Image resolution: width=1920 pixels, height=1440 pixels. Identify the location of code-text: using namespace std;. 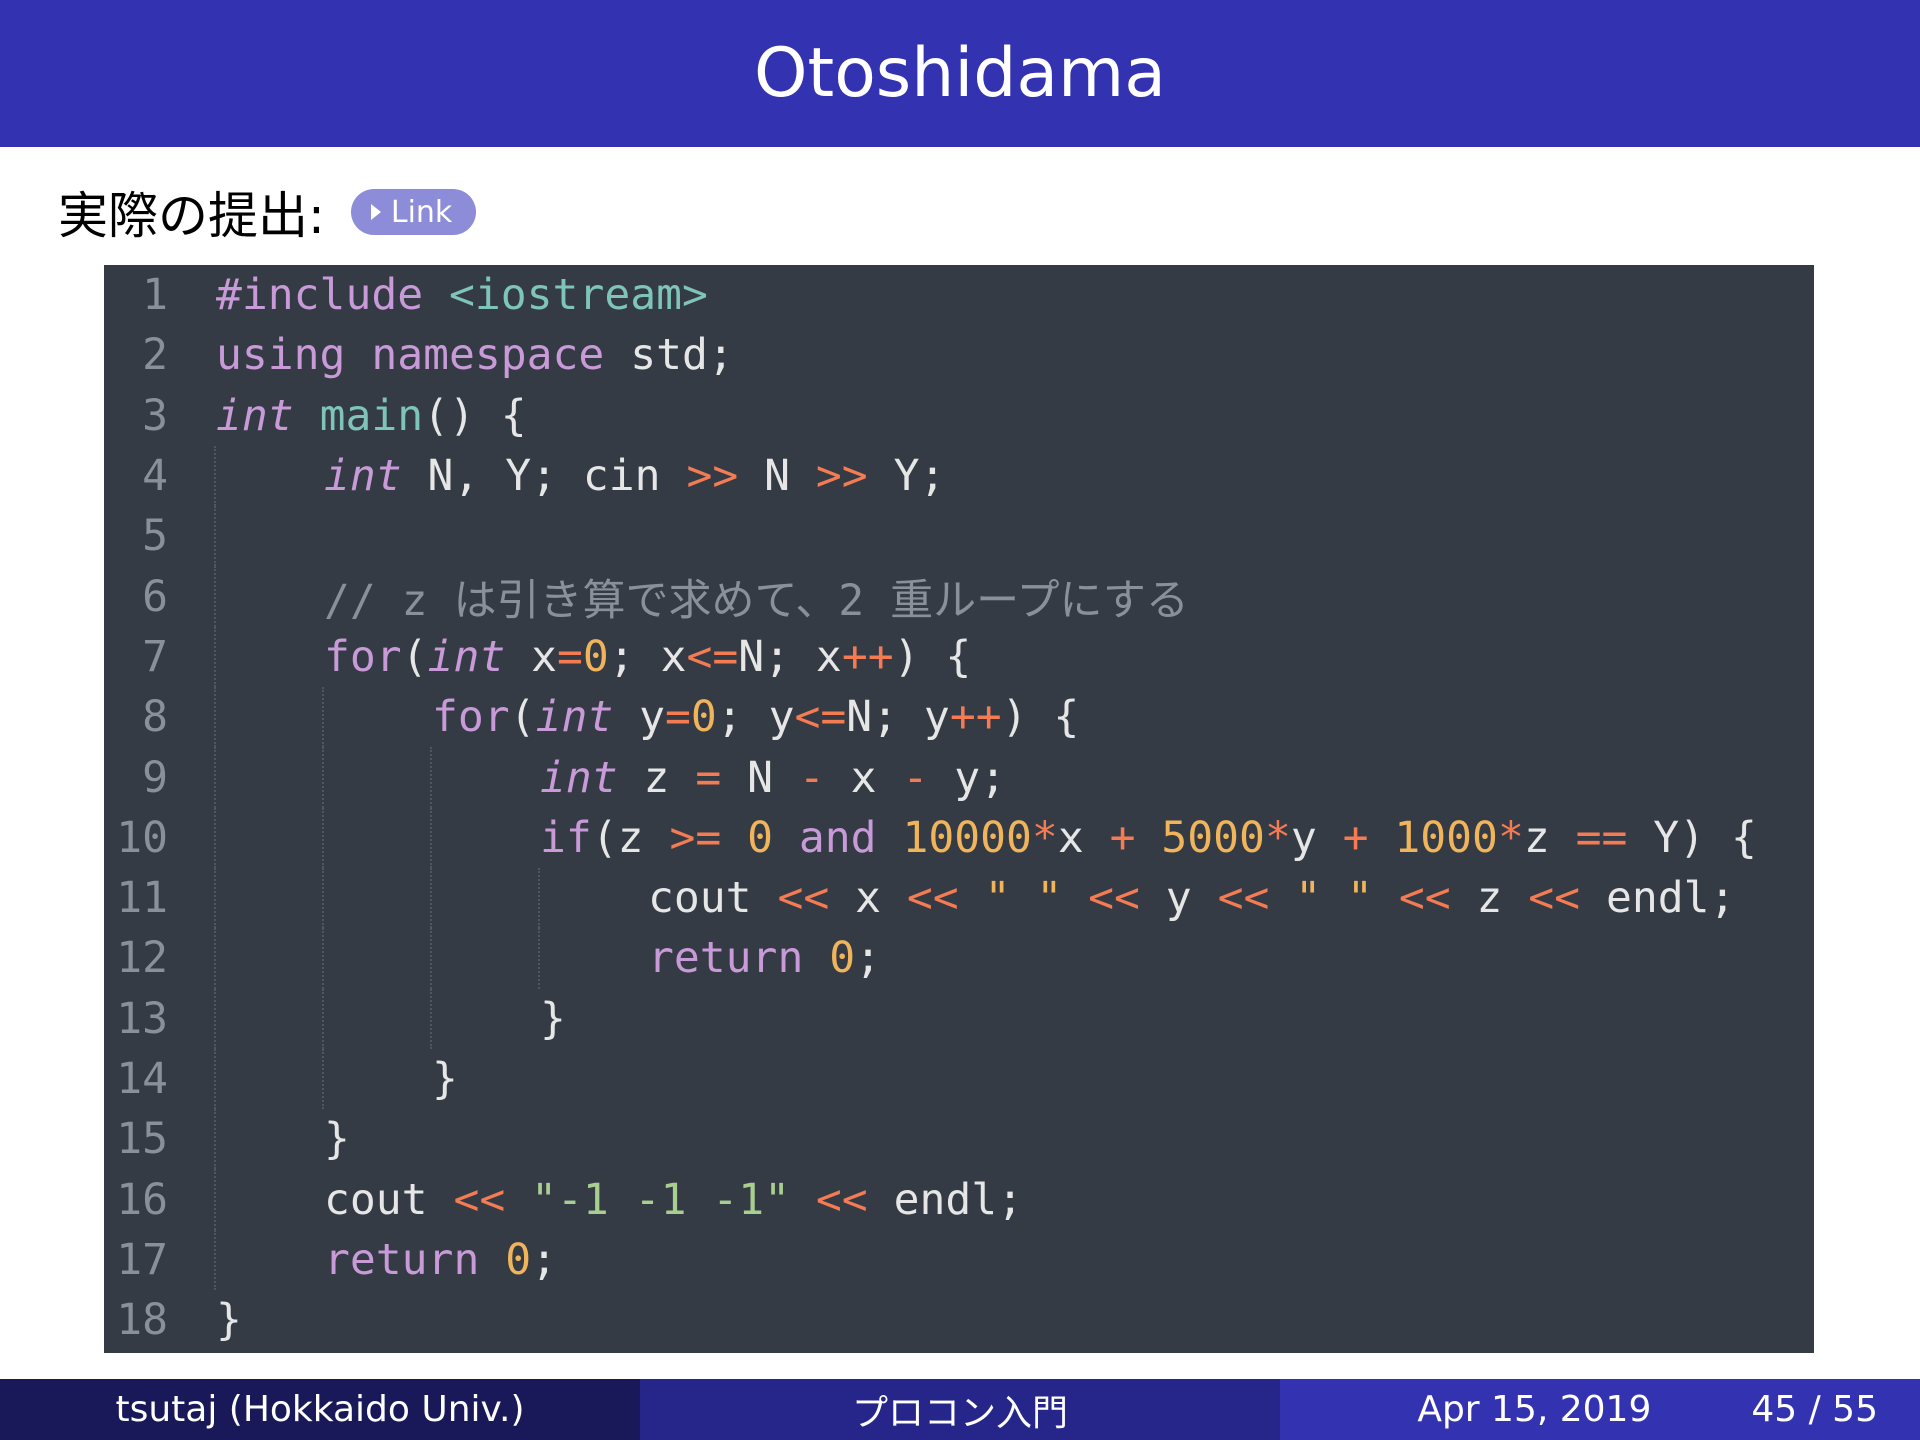
(475, 355).